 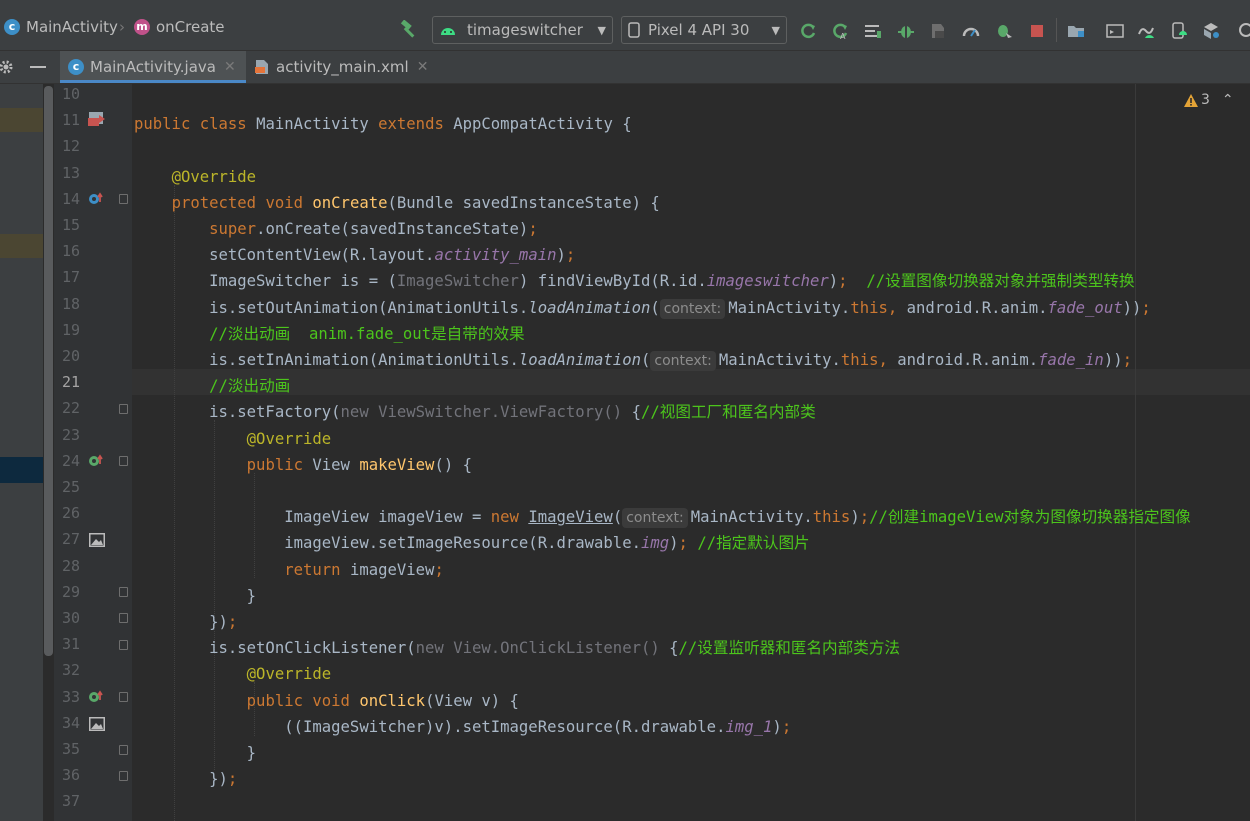 What do you see at coordinates (1004, 31) in the screenshot?
I see `attach-debugger-icon` at bounding box center [1004, 31].